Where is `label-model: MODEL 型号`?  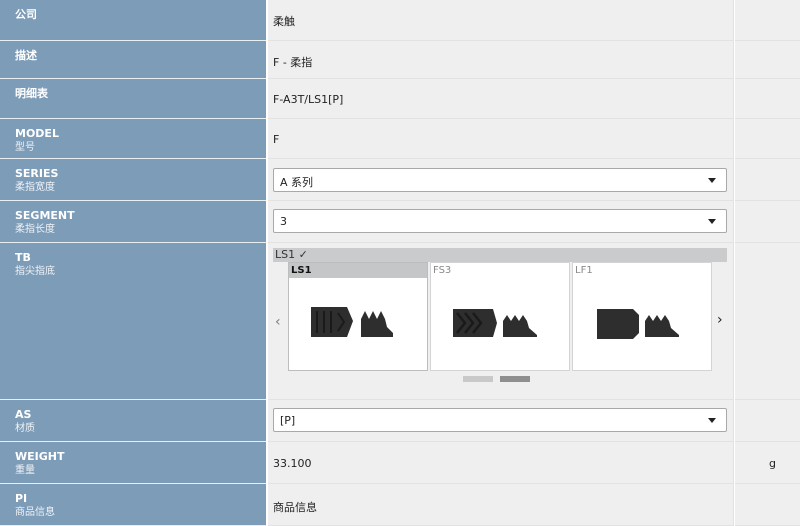 label-model: MODEL 型号 is located at coordinates (133, 139).